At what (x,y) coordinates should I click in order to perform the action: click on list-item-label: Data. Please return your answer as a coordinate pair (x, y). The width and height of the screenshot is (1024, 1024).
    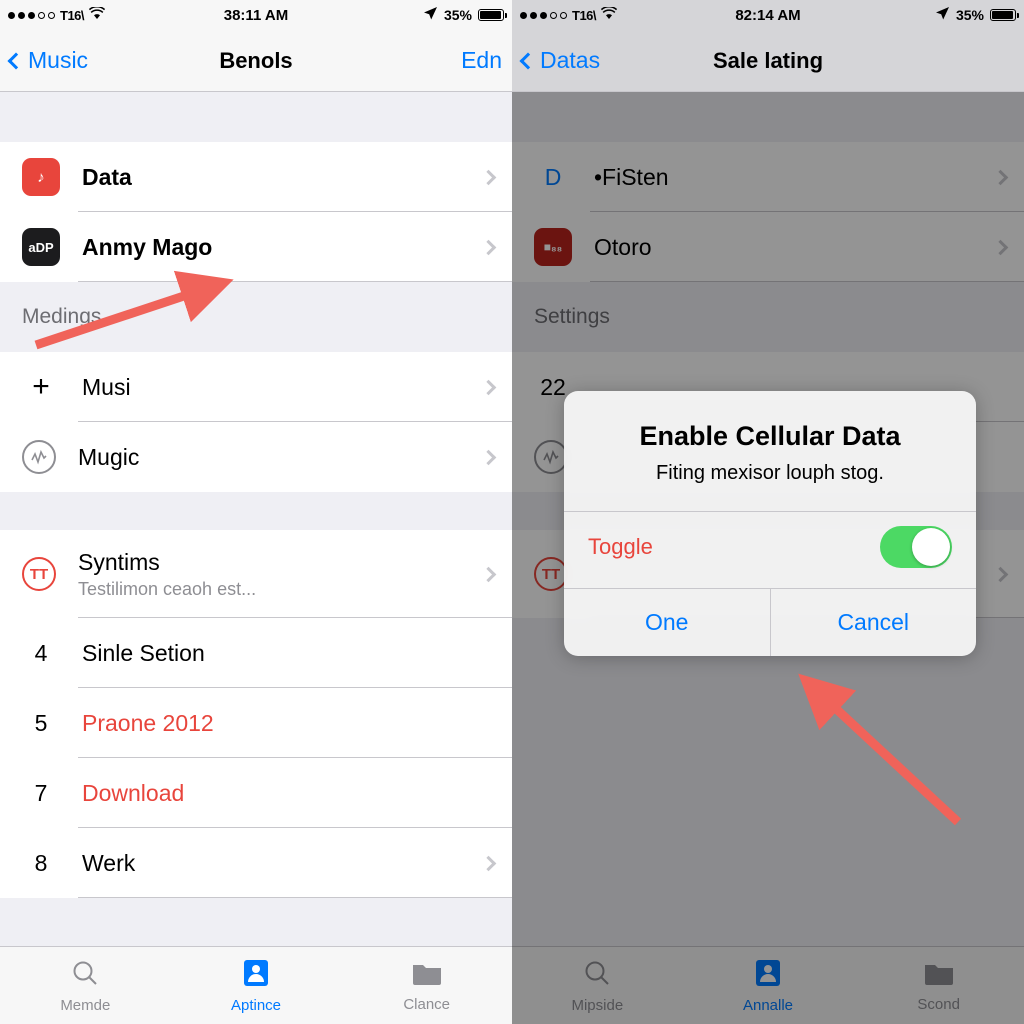
    Looking at the image, I should click on (107, 176).